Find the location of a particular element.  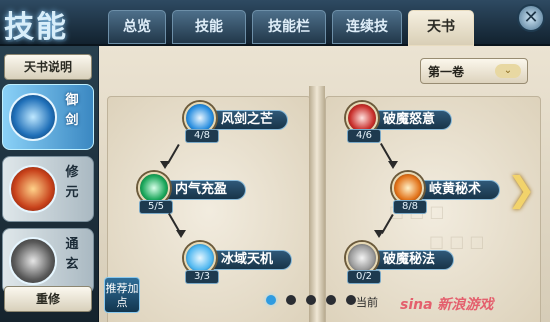

grey-rune-orb-icon is located at coordinates (33, 261).